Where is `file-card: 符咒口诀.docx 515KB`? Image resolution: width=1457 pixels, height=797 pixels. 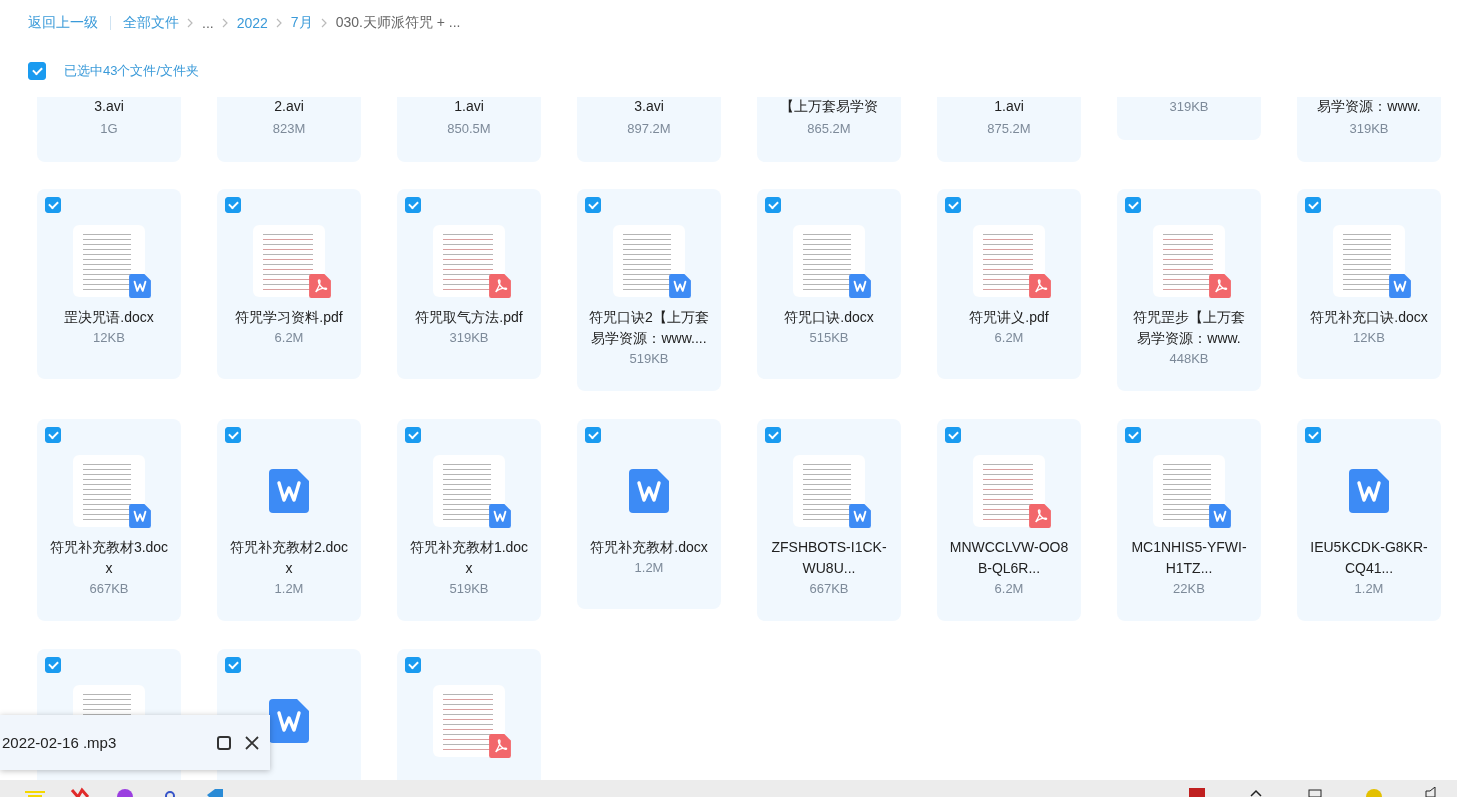
file-card: 符咒口诀.docx 515KB is located at coordinates (829, 284).